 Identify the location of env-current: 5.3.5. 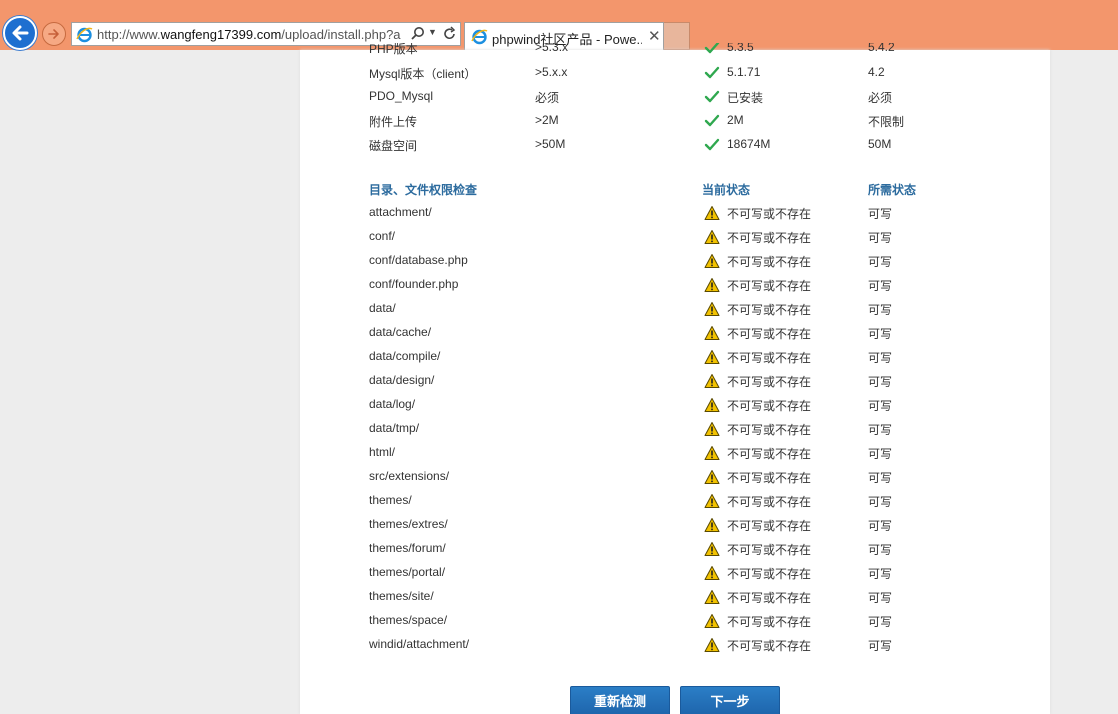
(740, 48).